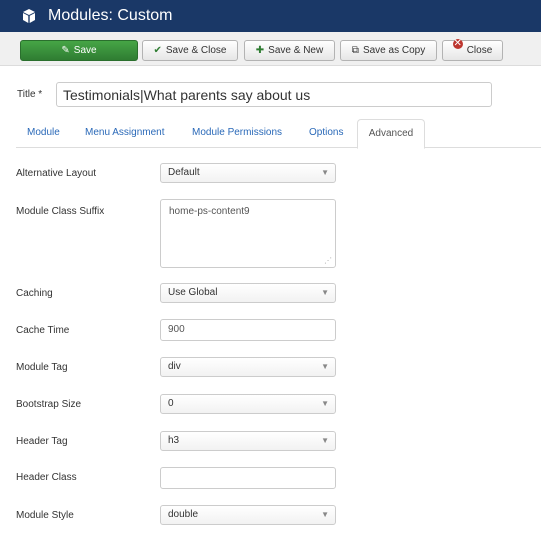 This screenshot has height=547, width=541. What do you see at coordinates (45, 515) in the screenshot?
I see `module-style-label: Module Style` at bounding box center [45, 515].